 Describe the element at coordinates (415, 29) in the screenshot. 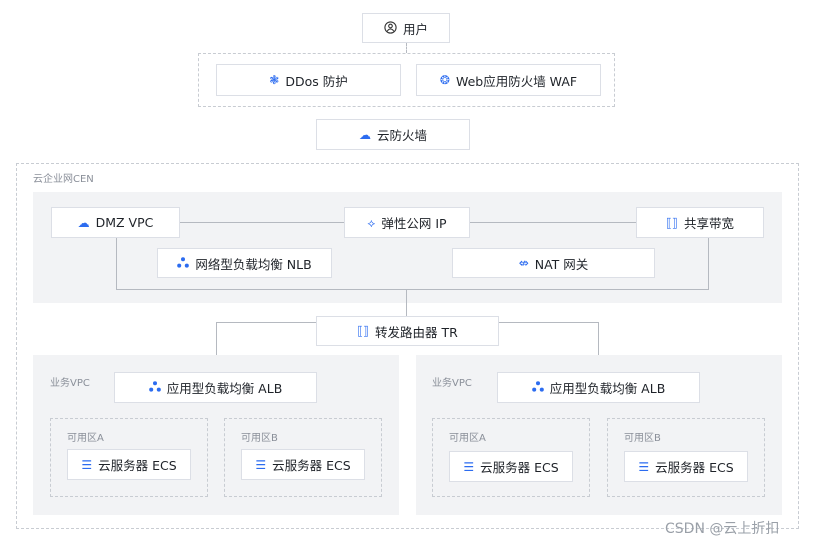

I see `user-label: 用户` at that location.